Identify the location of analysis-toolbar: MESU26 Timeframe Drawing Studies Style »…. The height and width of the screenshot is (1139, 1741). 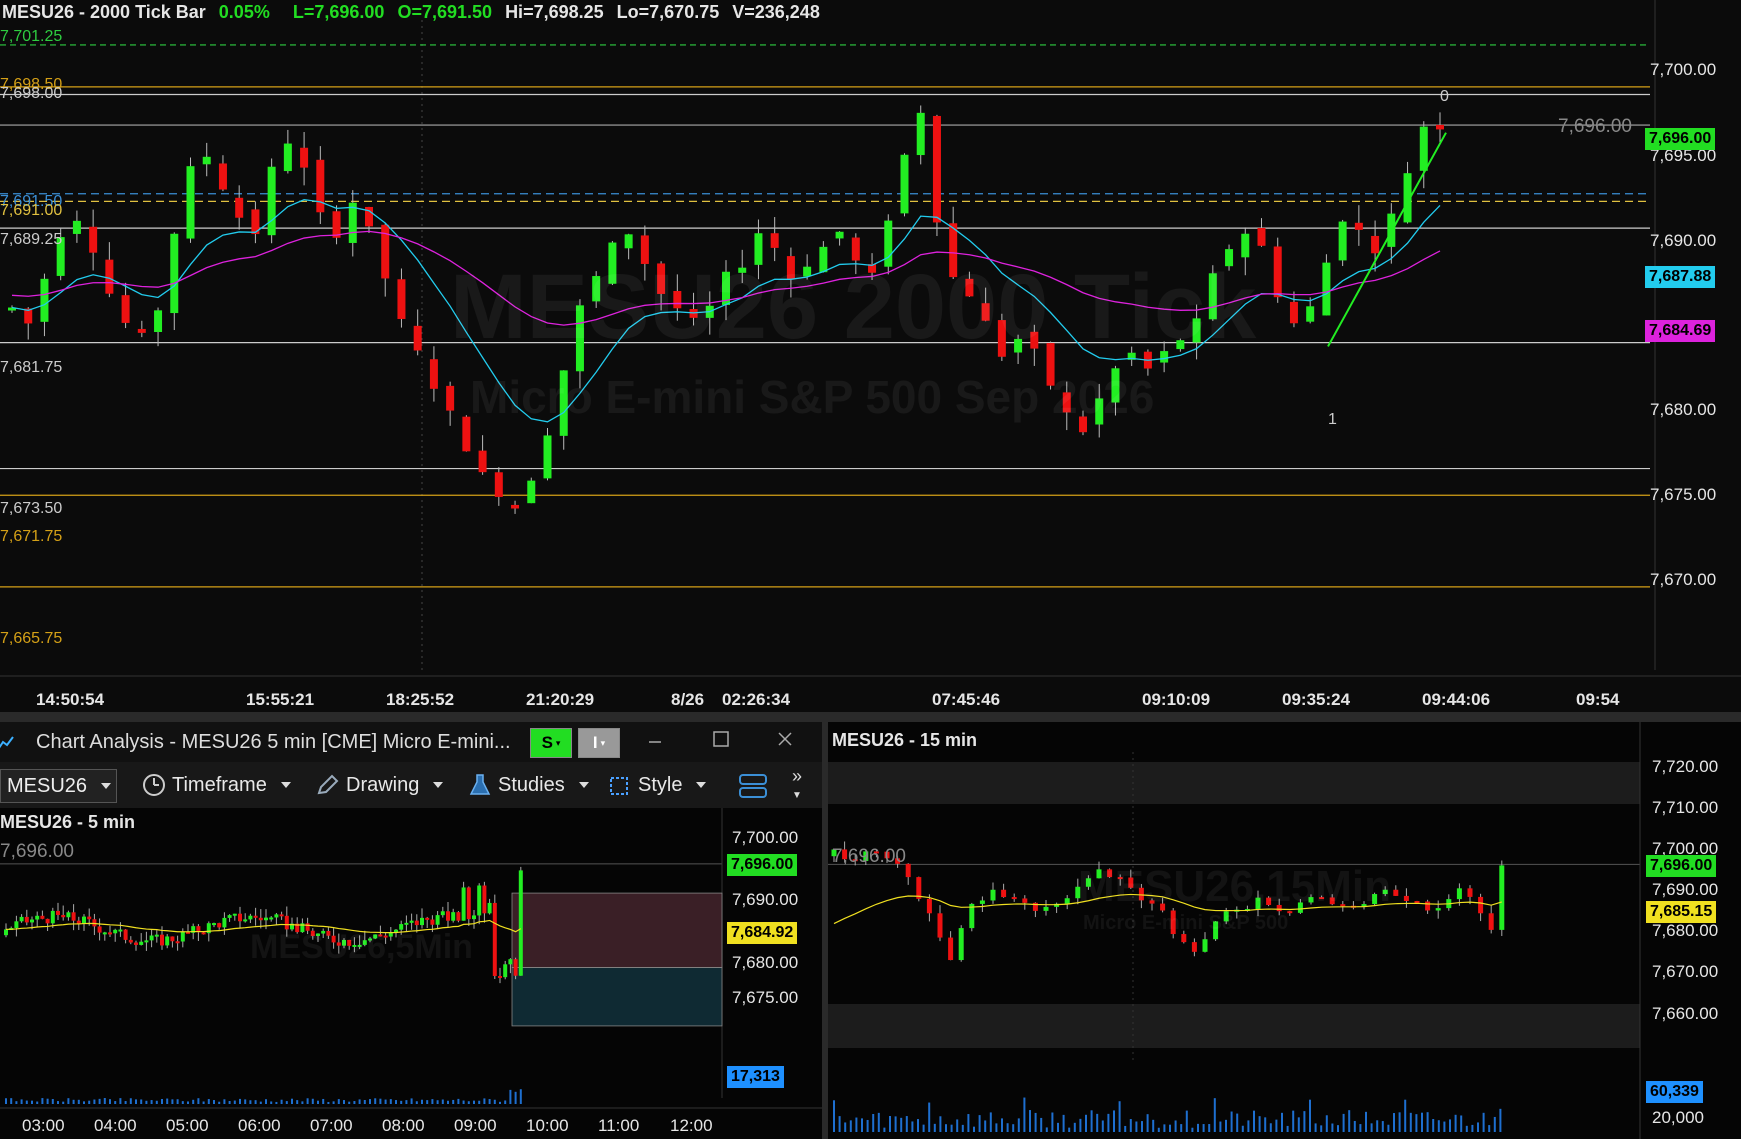
(411, 785).